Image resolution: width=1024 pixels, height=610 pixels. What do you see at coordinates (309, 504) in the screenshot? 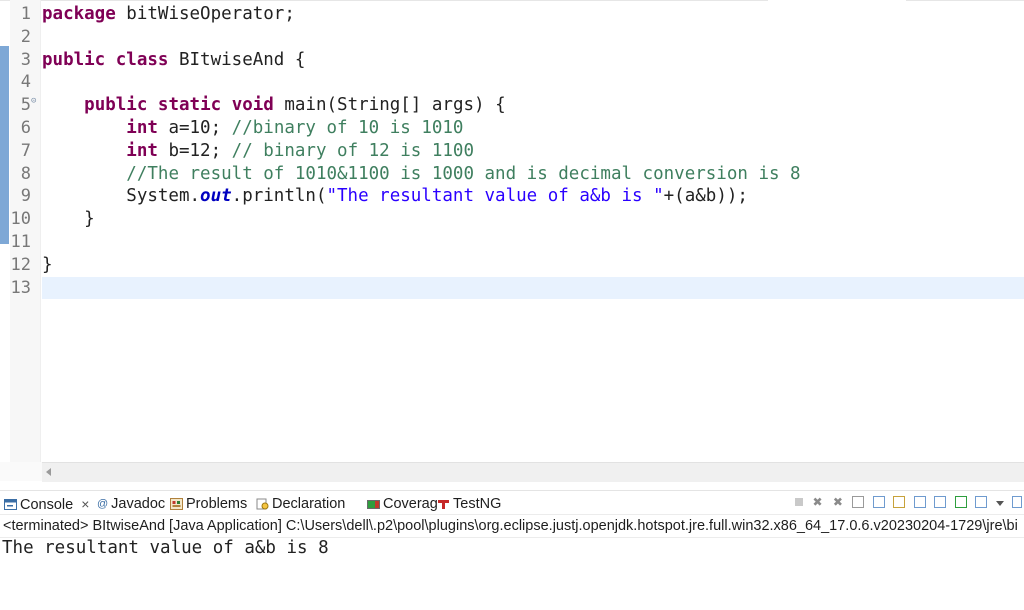
I see `tab-declaration-label: Declaration` at bounding box center [309, 504].